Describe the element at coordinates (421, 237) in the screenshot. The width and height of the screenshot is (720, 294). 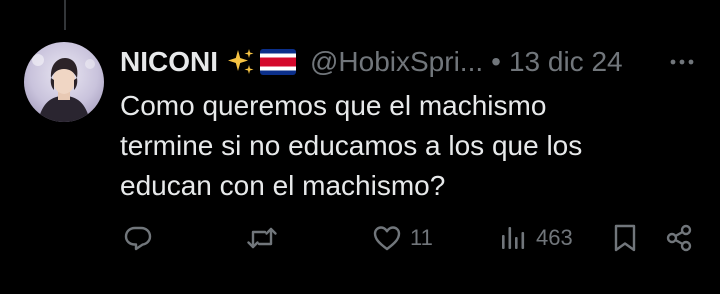
I see `like-count: 11` at that location.